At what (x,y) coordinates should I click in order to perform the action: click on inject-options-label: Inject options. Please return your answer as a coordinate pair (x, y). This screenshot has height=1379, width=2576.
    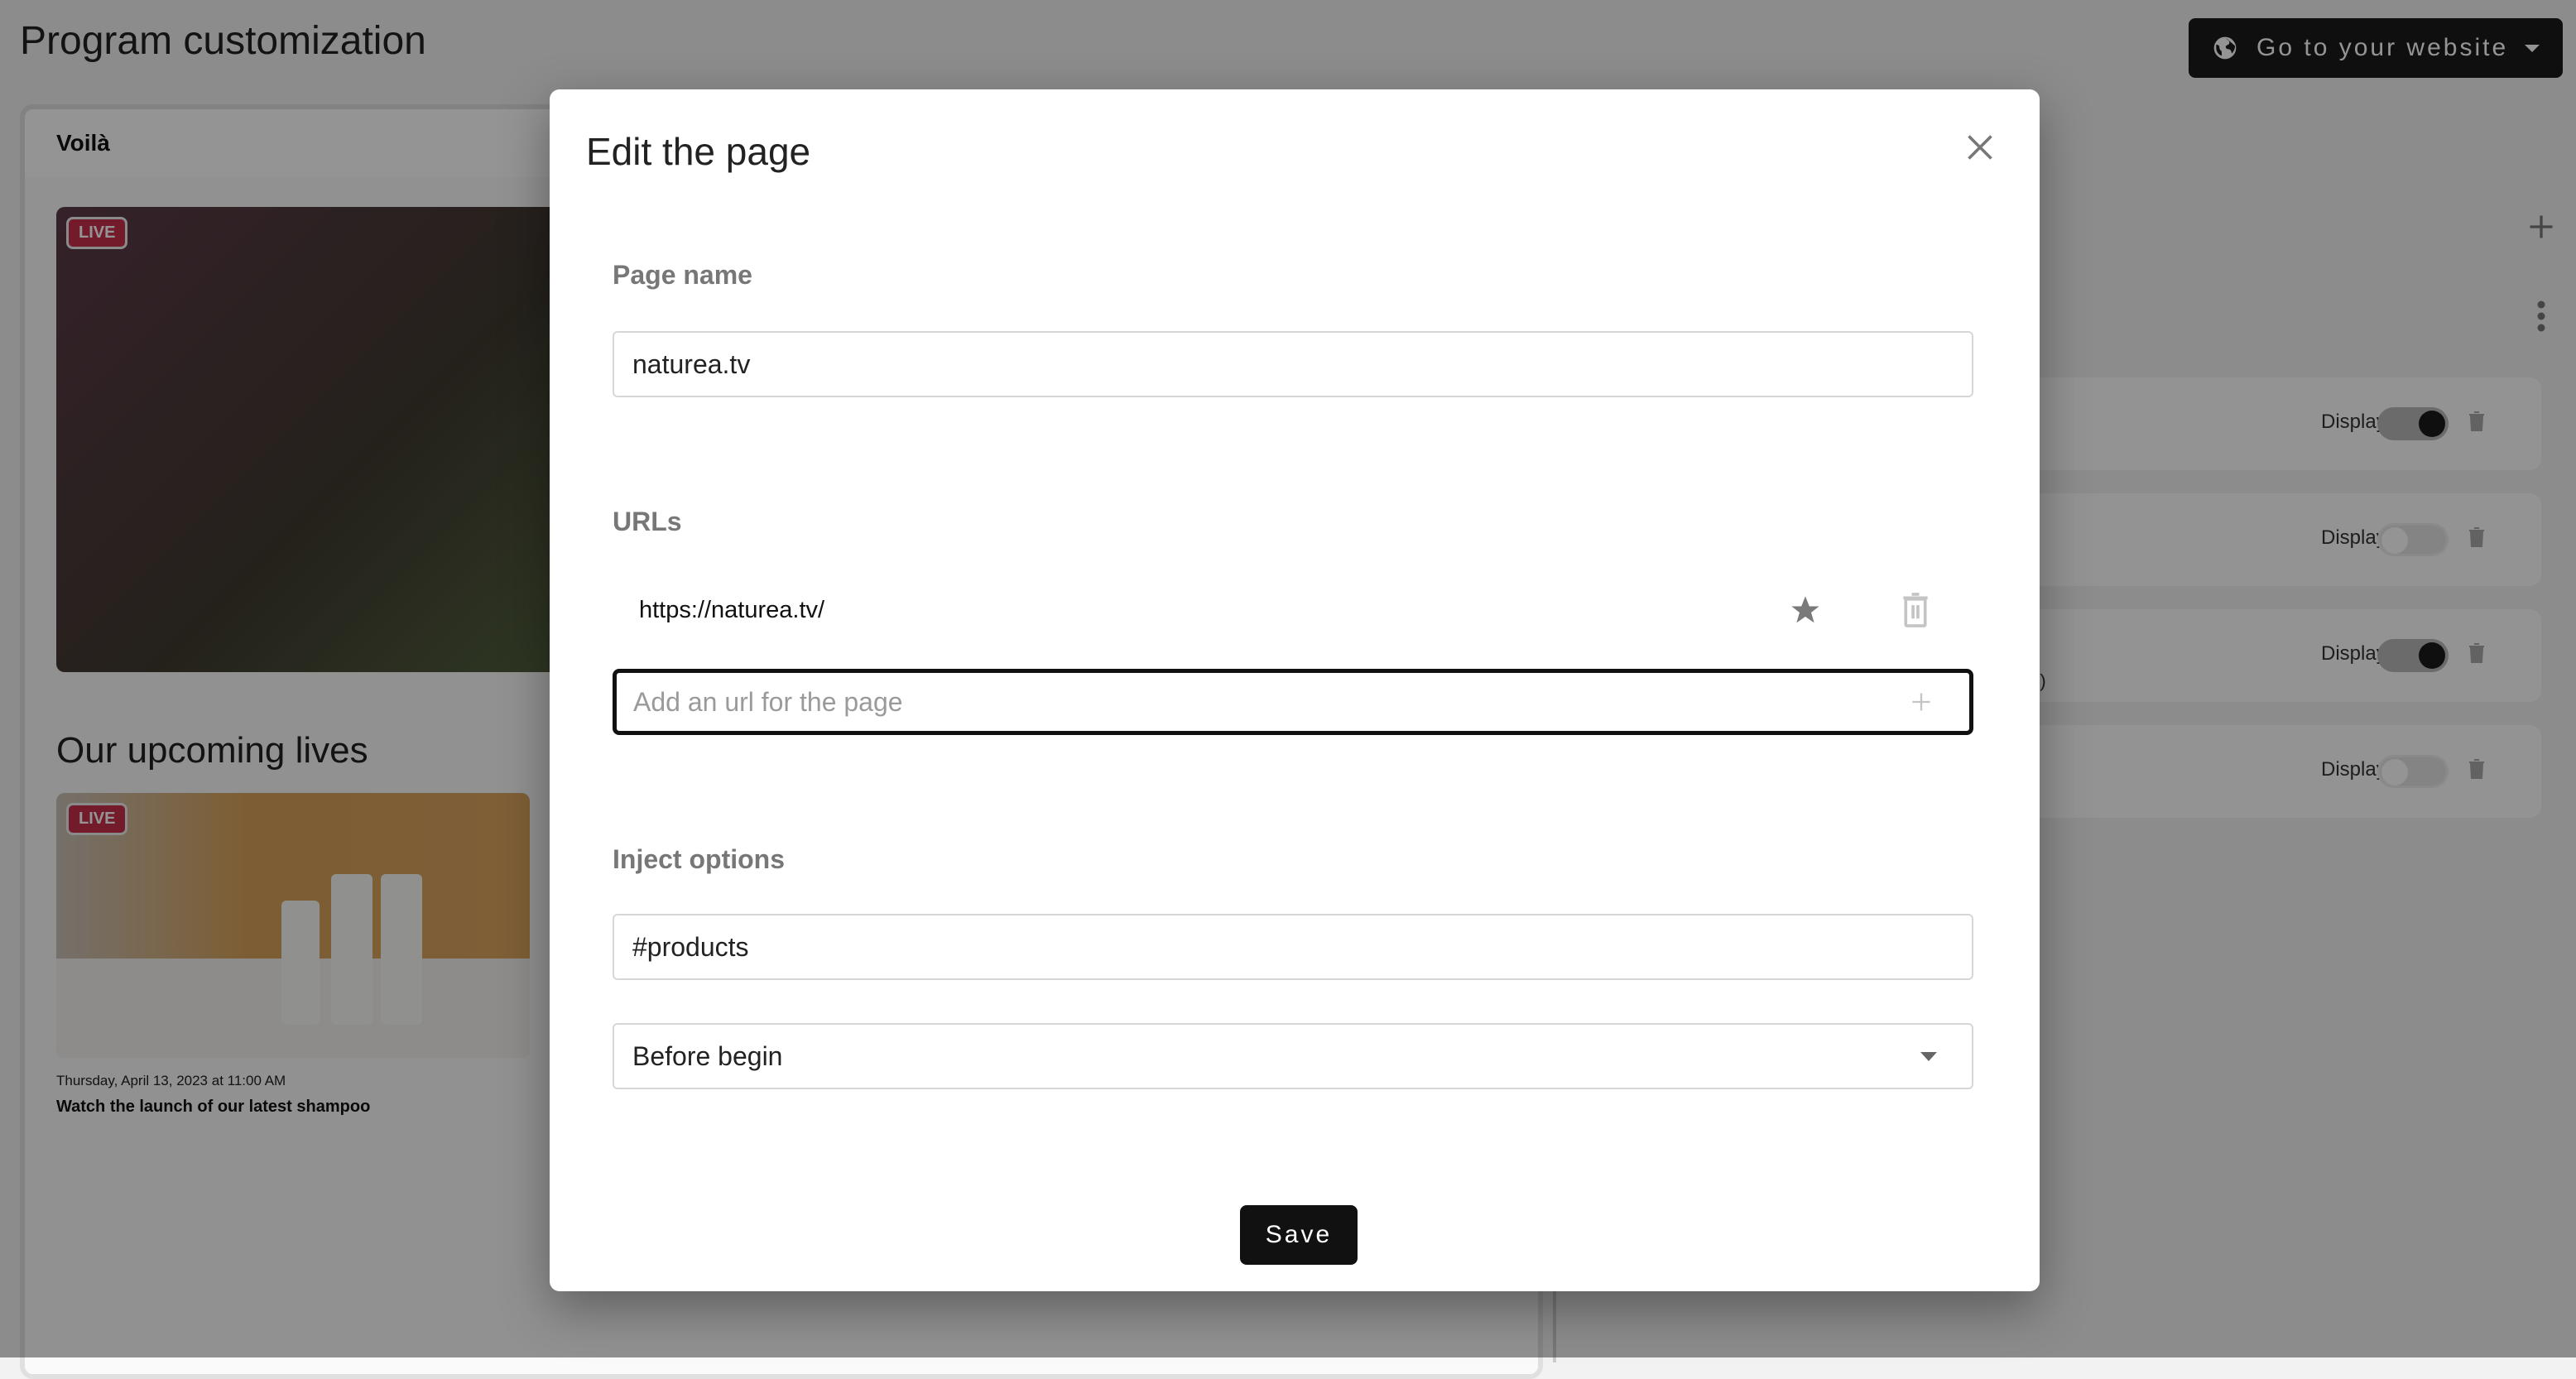
    Looking at the image, I should click on (699, 859).